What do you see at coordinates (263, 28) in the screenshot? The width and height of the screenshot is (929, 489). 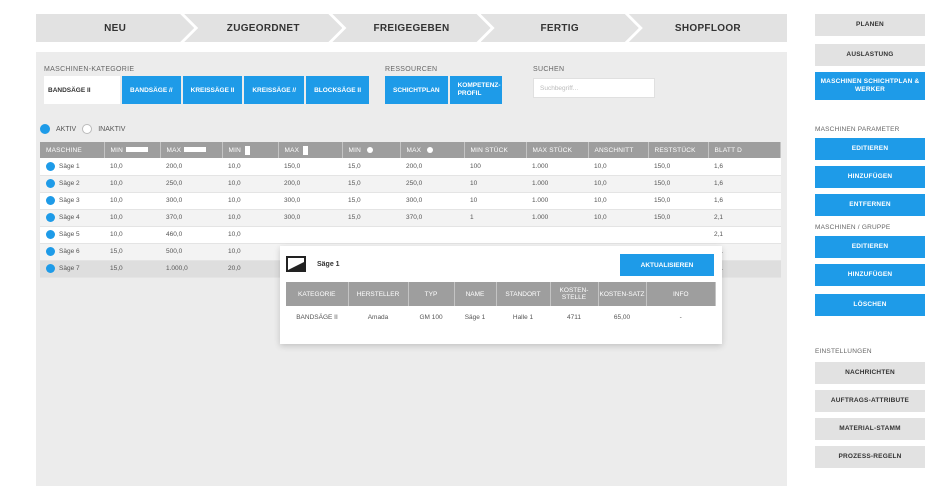 I see `step-zugeordnet: ZUGEORDNET` at bounding box center [263, 28].